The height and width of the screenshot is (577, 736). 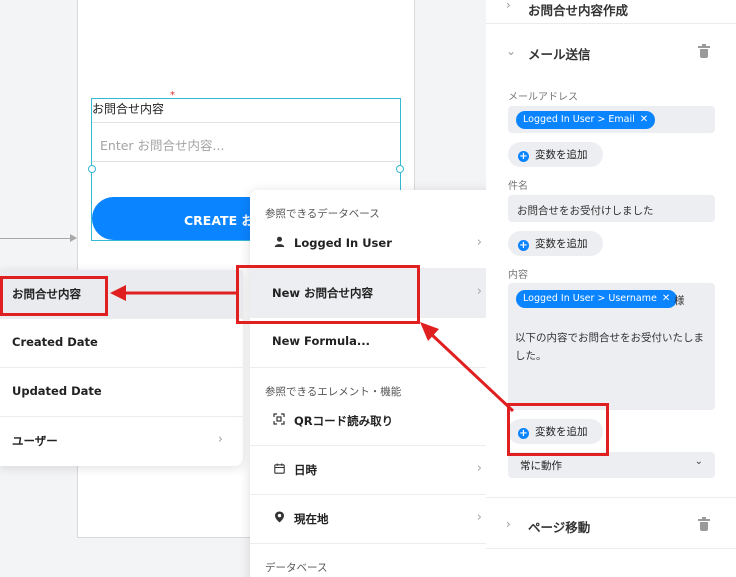 What do you see at coordinates (118, 293) in the screenshot?
I see `annotation-arrowhead` at bounding box center [118, 293].